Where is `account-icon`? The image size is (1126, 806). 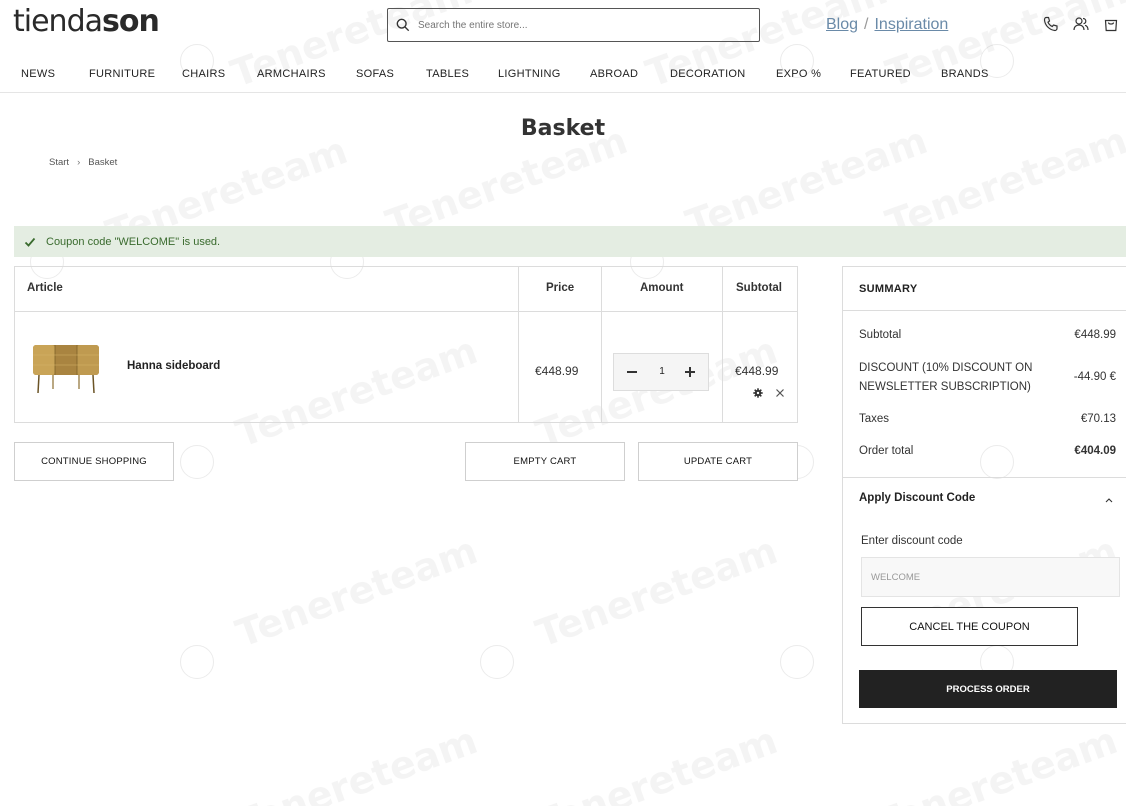 account-icon is located at coordinates (1081, 24).